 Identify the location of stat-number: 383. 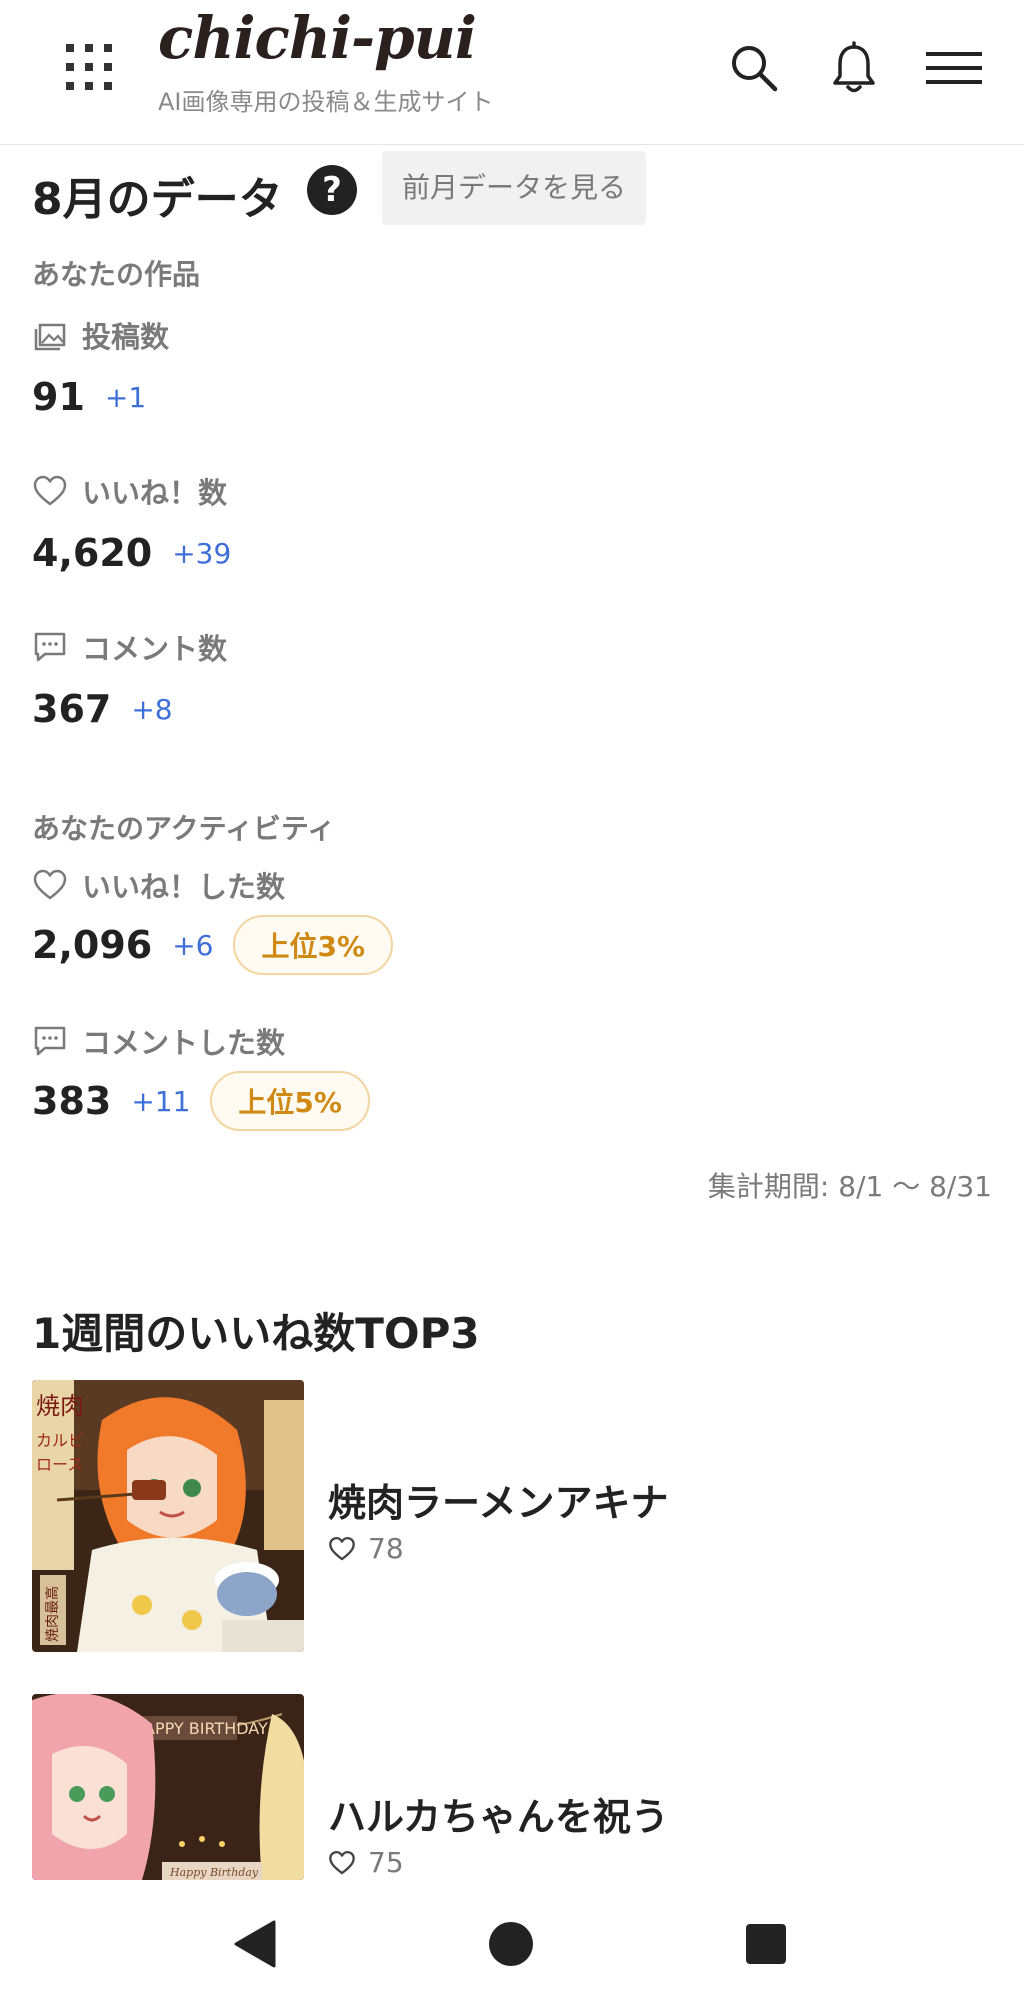
(72, 1101).